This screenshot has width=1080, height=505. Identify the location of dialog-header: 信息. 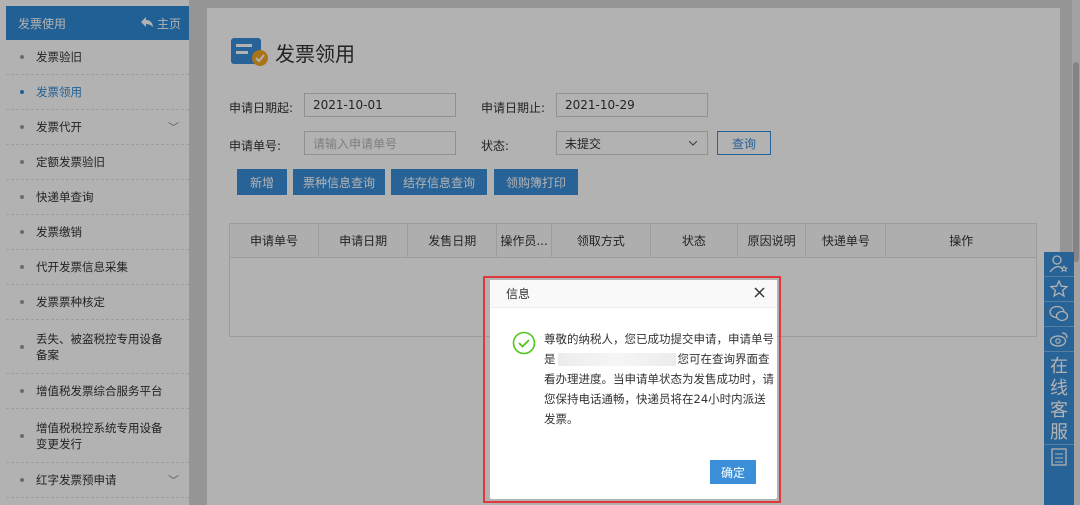
(633, 294).